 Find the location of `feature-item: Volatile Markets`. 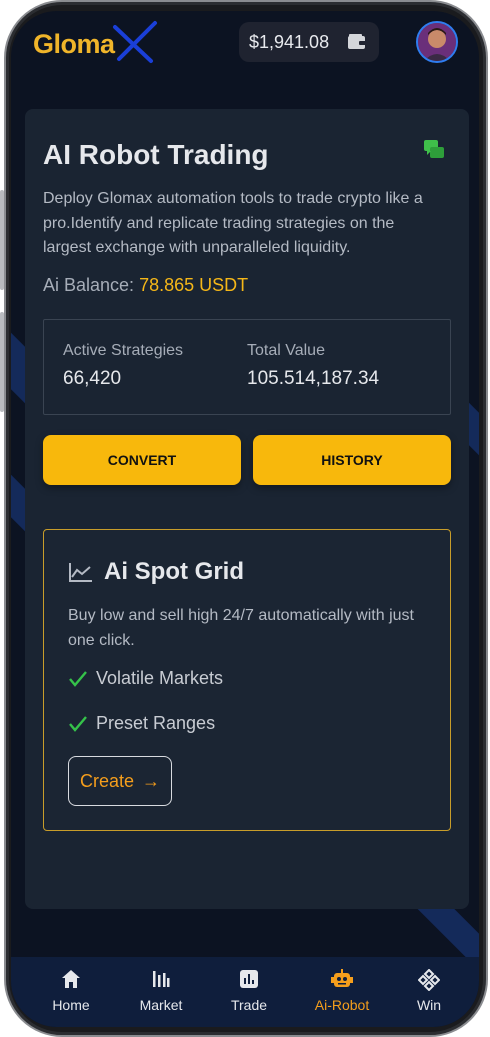

feature-item: Volatile Markets is located at coordinates (145, 678).